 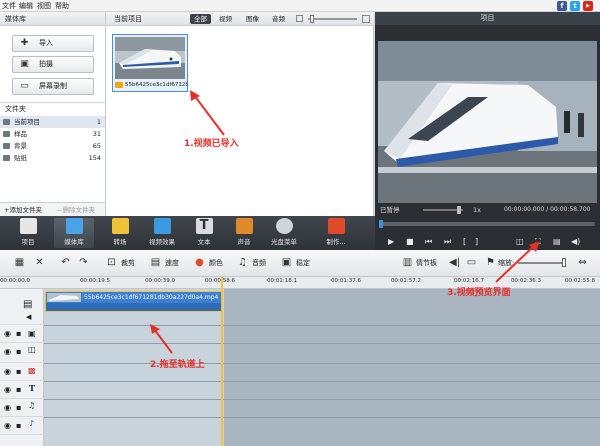 I want to click on delete-icon: ✕, so click(x=39, y=262).